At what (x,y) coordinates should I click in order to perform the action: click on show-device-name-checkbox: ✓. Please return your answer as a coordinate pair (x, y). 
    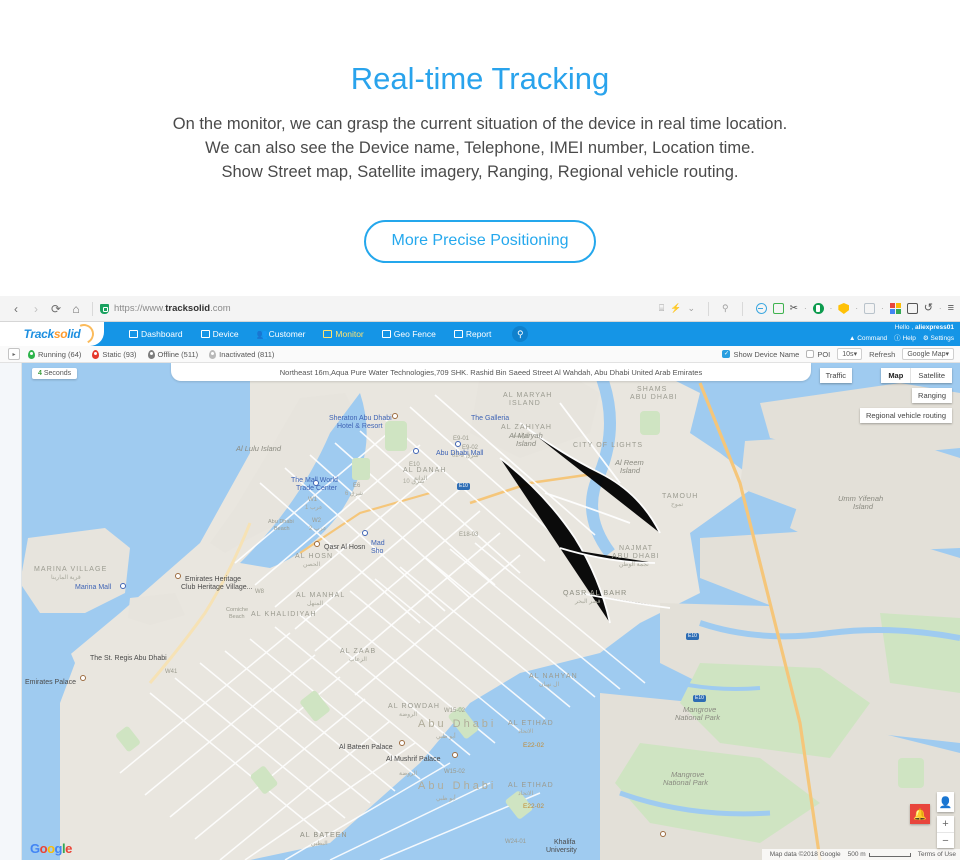
    Looking at the image, I should click on (726, 354).